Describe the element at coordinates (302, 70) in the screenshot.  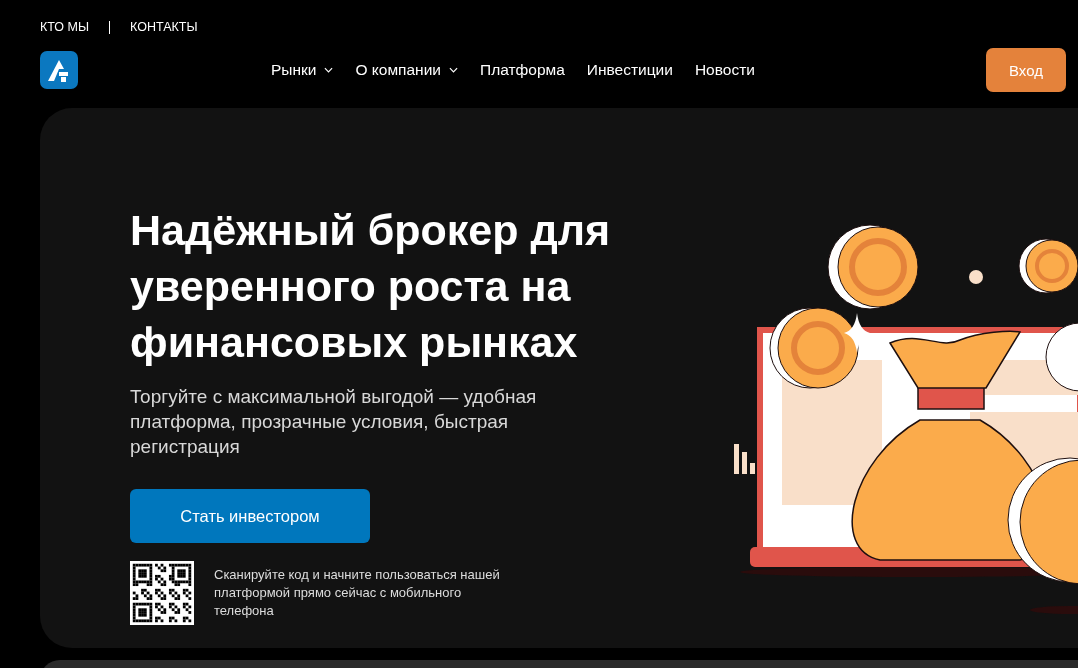
I see `nav-link: Рынки` at that location.